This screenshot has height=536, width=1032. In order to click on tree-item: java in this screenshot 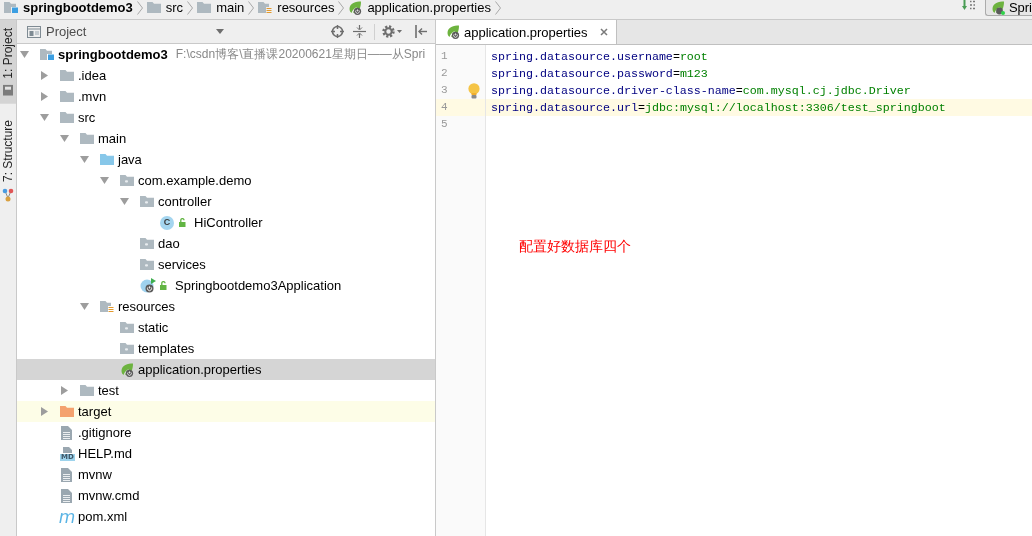, I will do `click(226, 159)`.